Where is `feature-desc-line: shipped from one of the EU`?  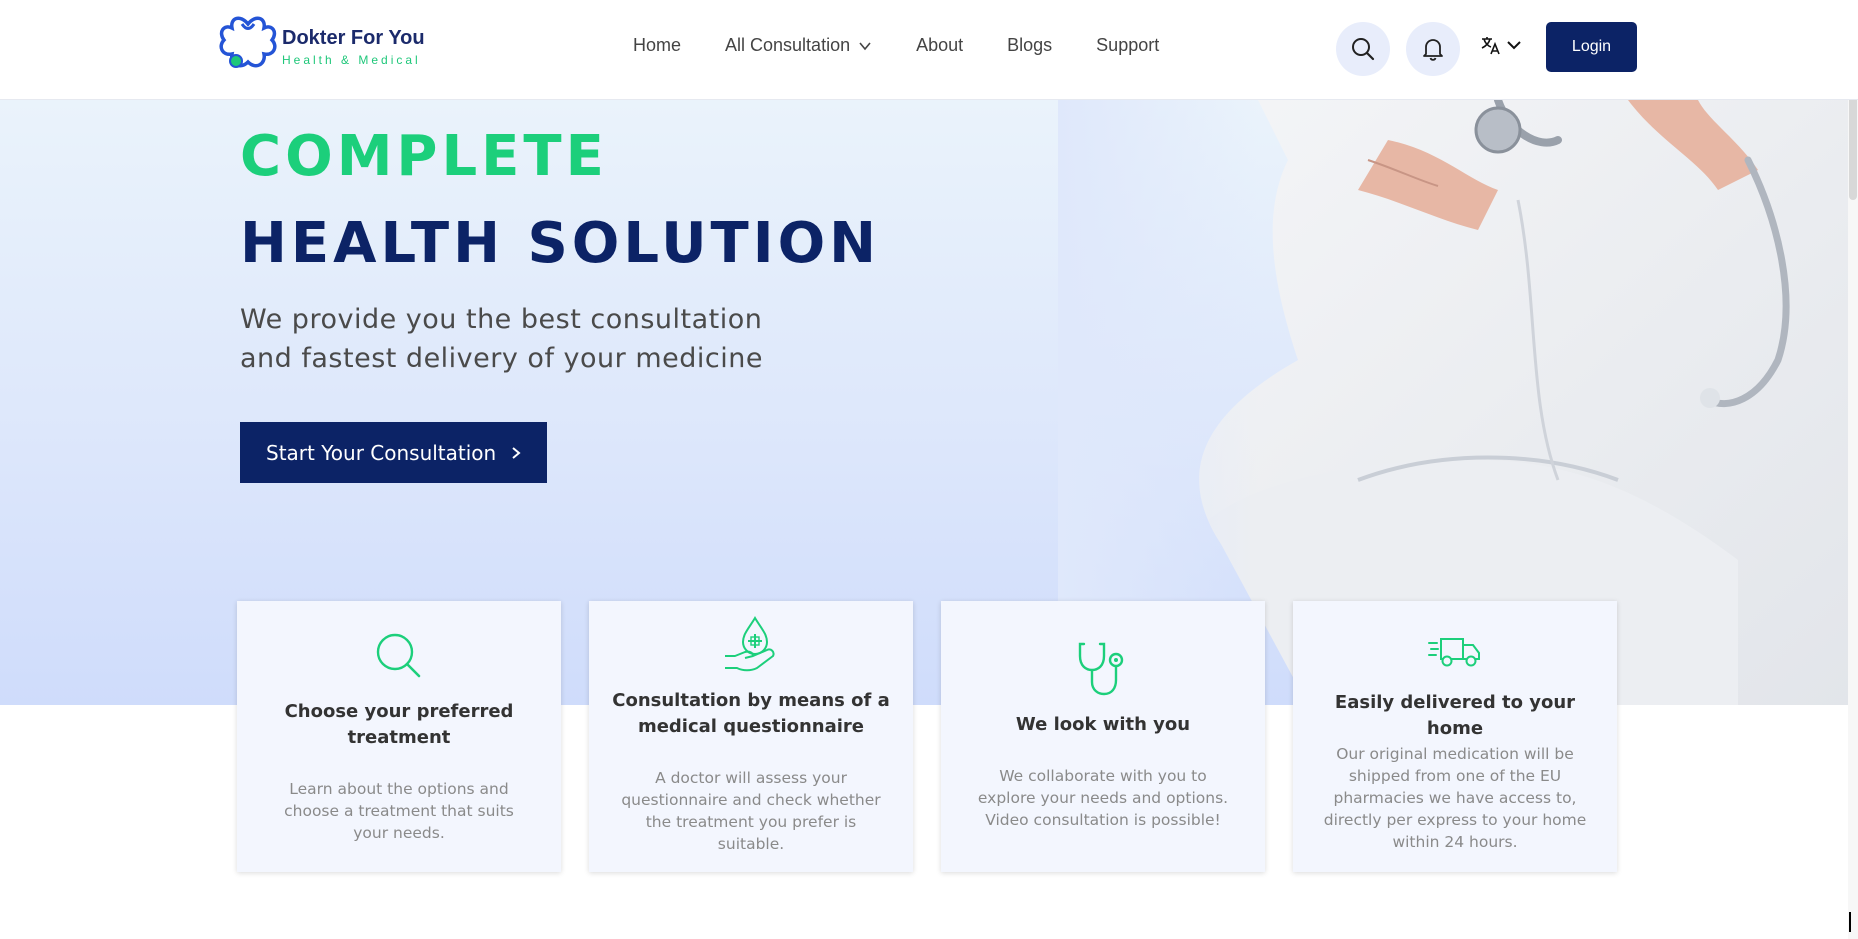 feature-desc-line: shipped from one of the EU is located at coordinates (1455, 776).